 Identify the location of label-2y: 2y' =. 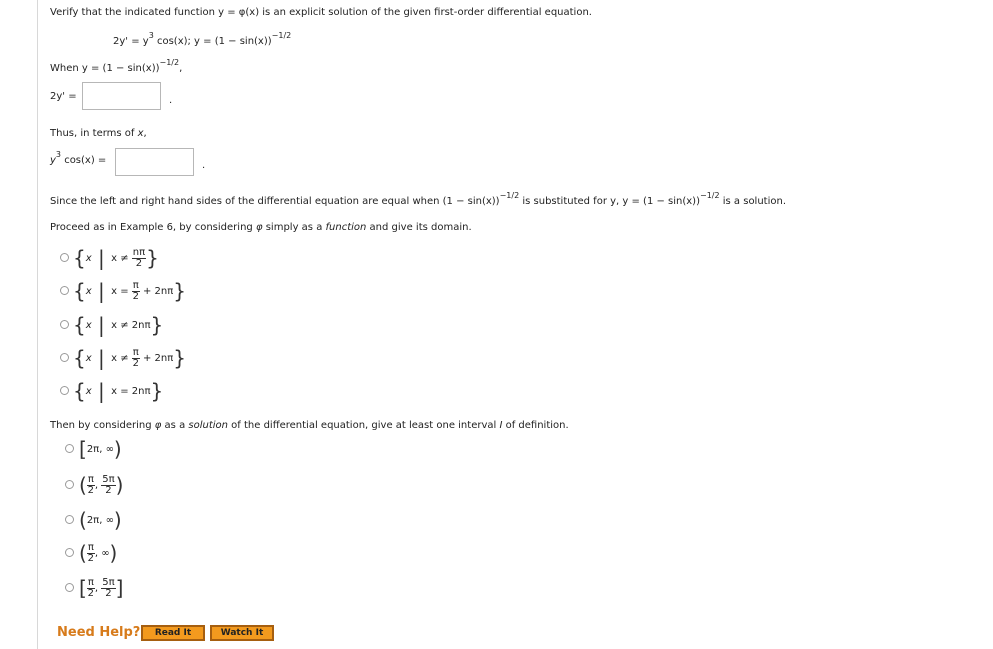
(63, 96).